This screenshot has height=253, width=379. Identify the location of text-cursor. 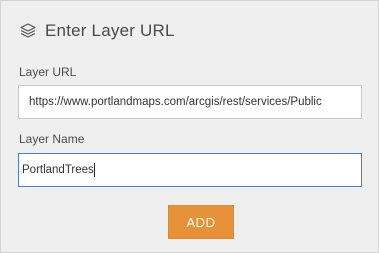
(94, 170).